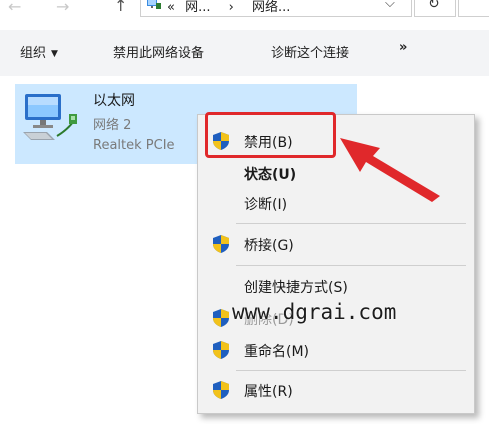 Image resolution: width=489 pixels, height=424 pixels. What do you see at coordinates (14, 7) in the screenshot?
I see `back-arrow-icon: ←` at bounding box center [14, 7].